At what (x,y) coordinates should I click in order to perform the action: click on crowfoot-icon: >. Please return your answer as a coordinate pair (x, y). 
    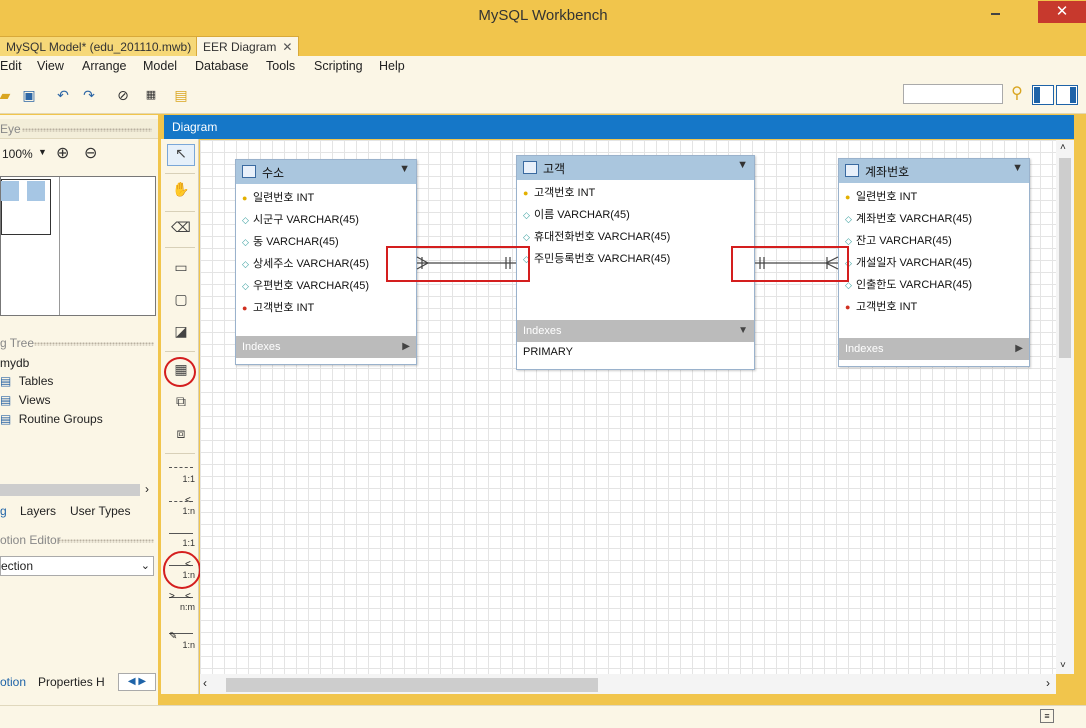
    Looking at the image, I should click on (172, 596).